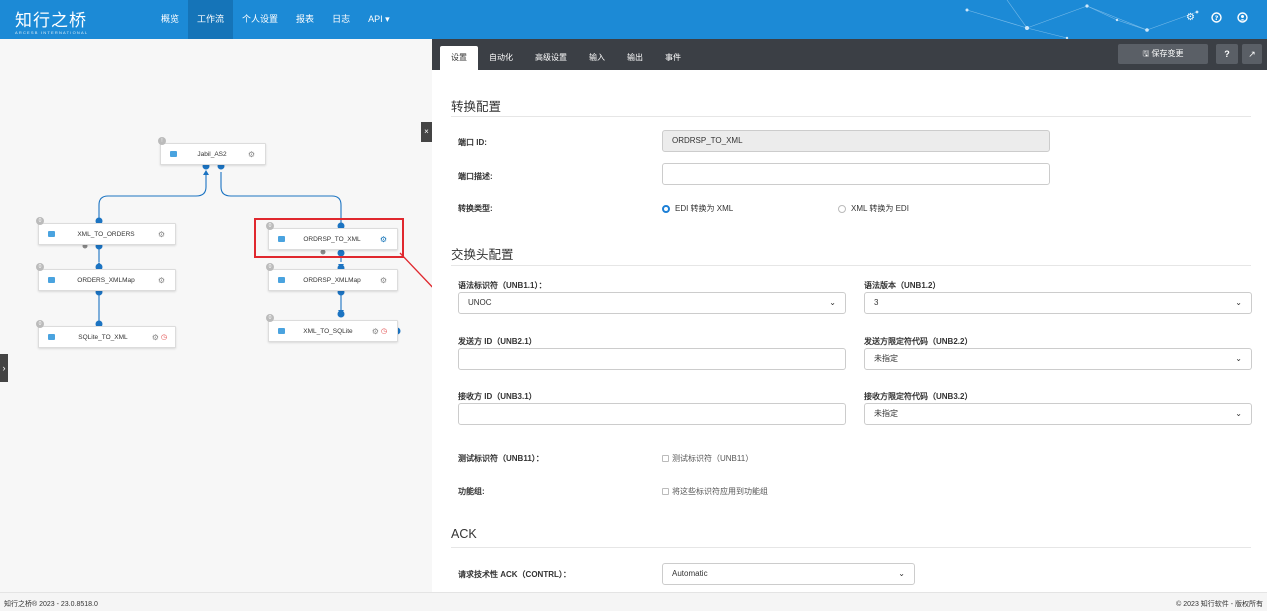  What do you see at coordinates (704, 208) in the screenshot?
I see `radio-label: EDI 转换为 XML` at bounding box center [704, 208].